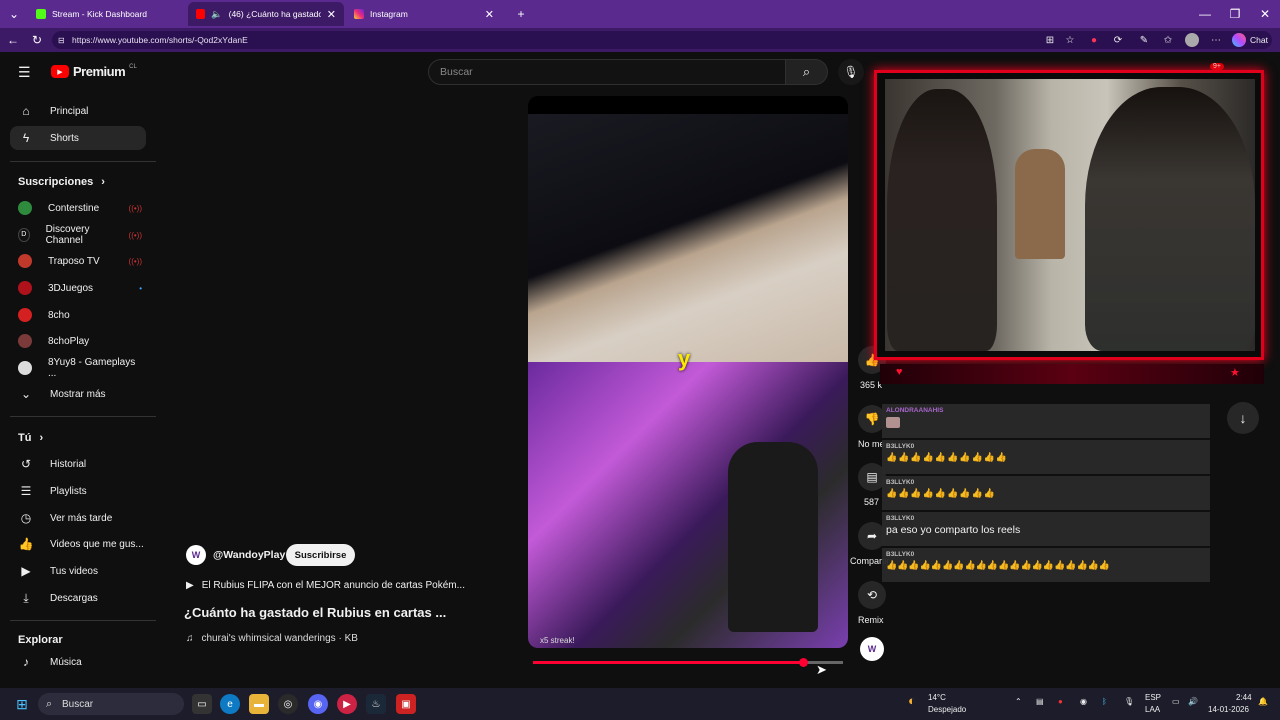 Image resolution: width=1280 pixels, height=720 pixels. I want to click on show-more-button: ⌄ Mostrar más, so click(78, 394).